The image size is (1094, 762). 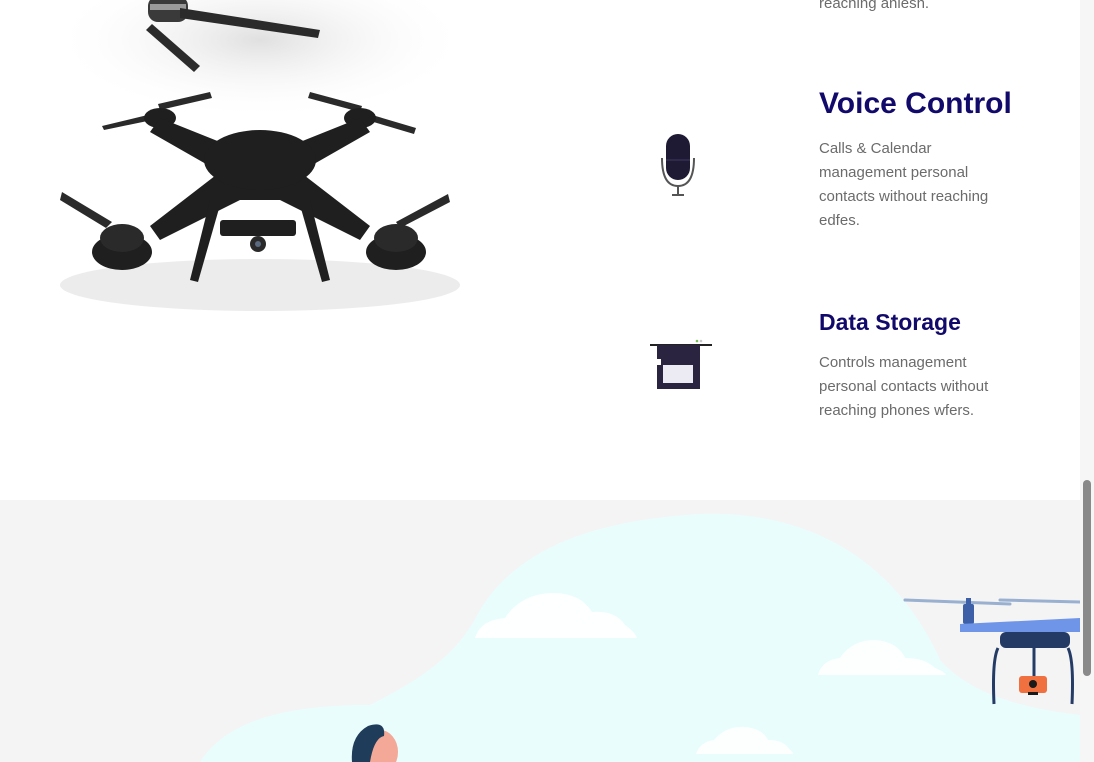 What do you see at coordinates (681, 364) in the screenshot?
I see `sd-card-icon` at bounding box center [681, 364].